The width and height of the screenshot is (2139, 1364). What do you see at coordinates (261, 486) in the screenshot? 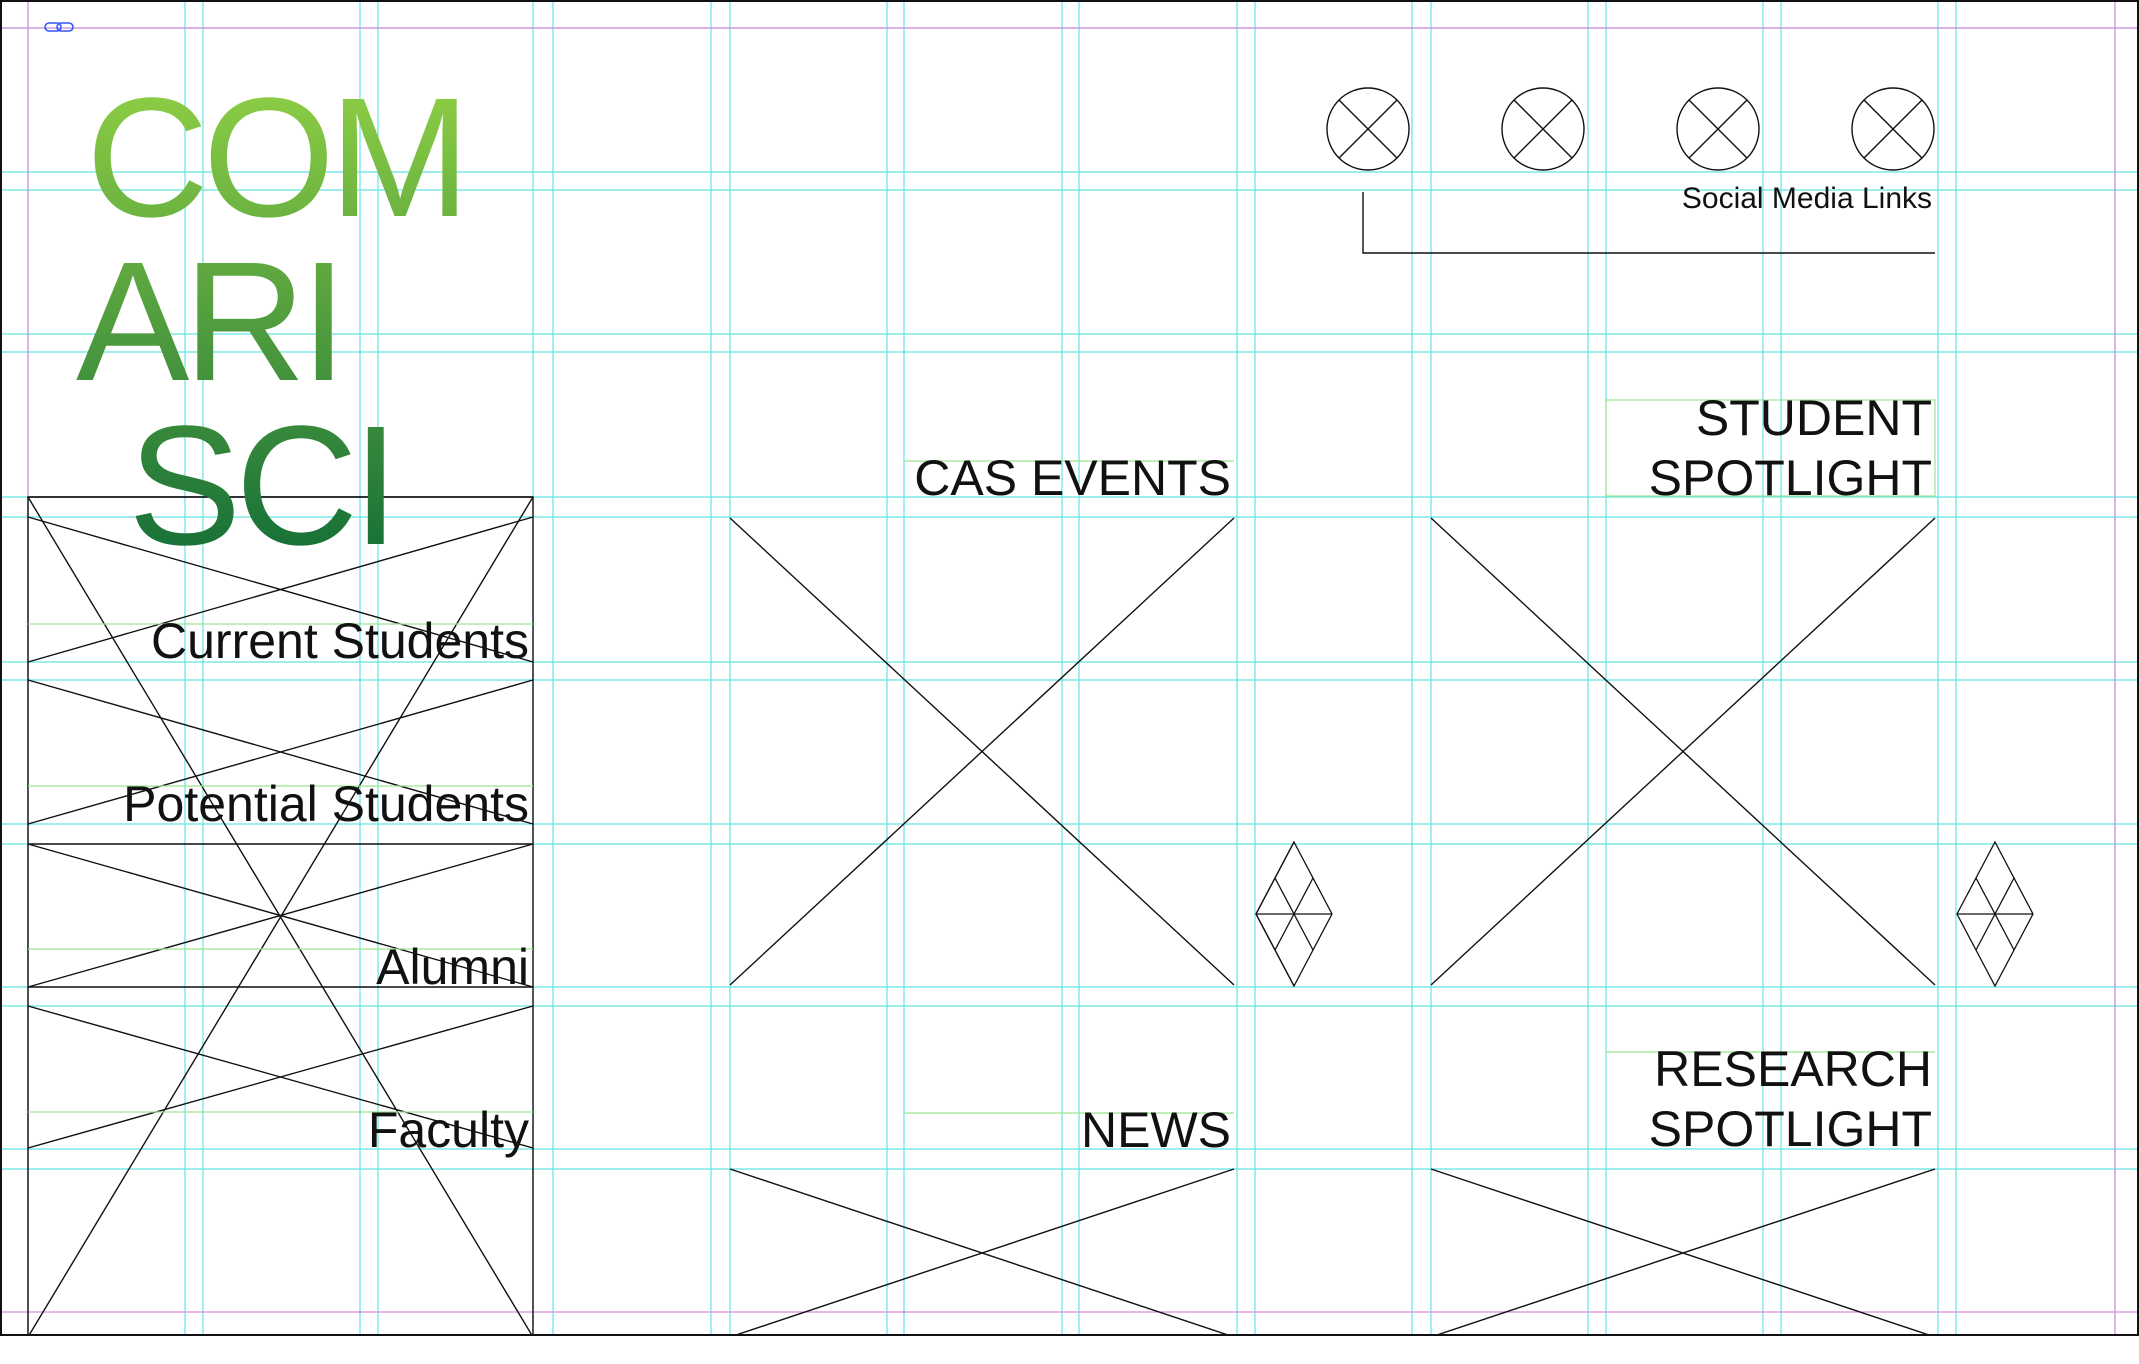
I see `logo-line-sci: SCI` at bounding box center [261, 486].